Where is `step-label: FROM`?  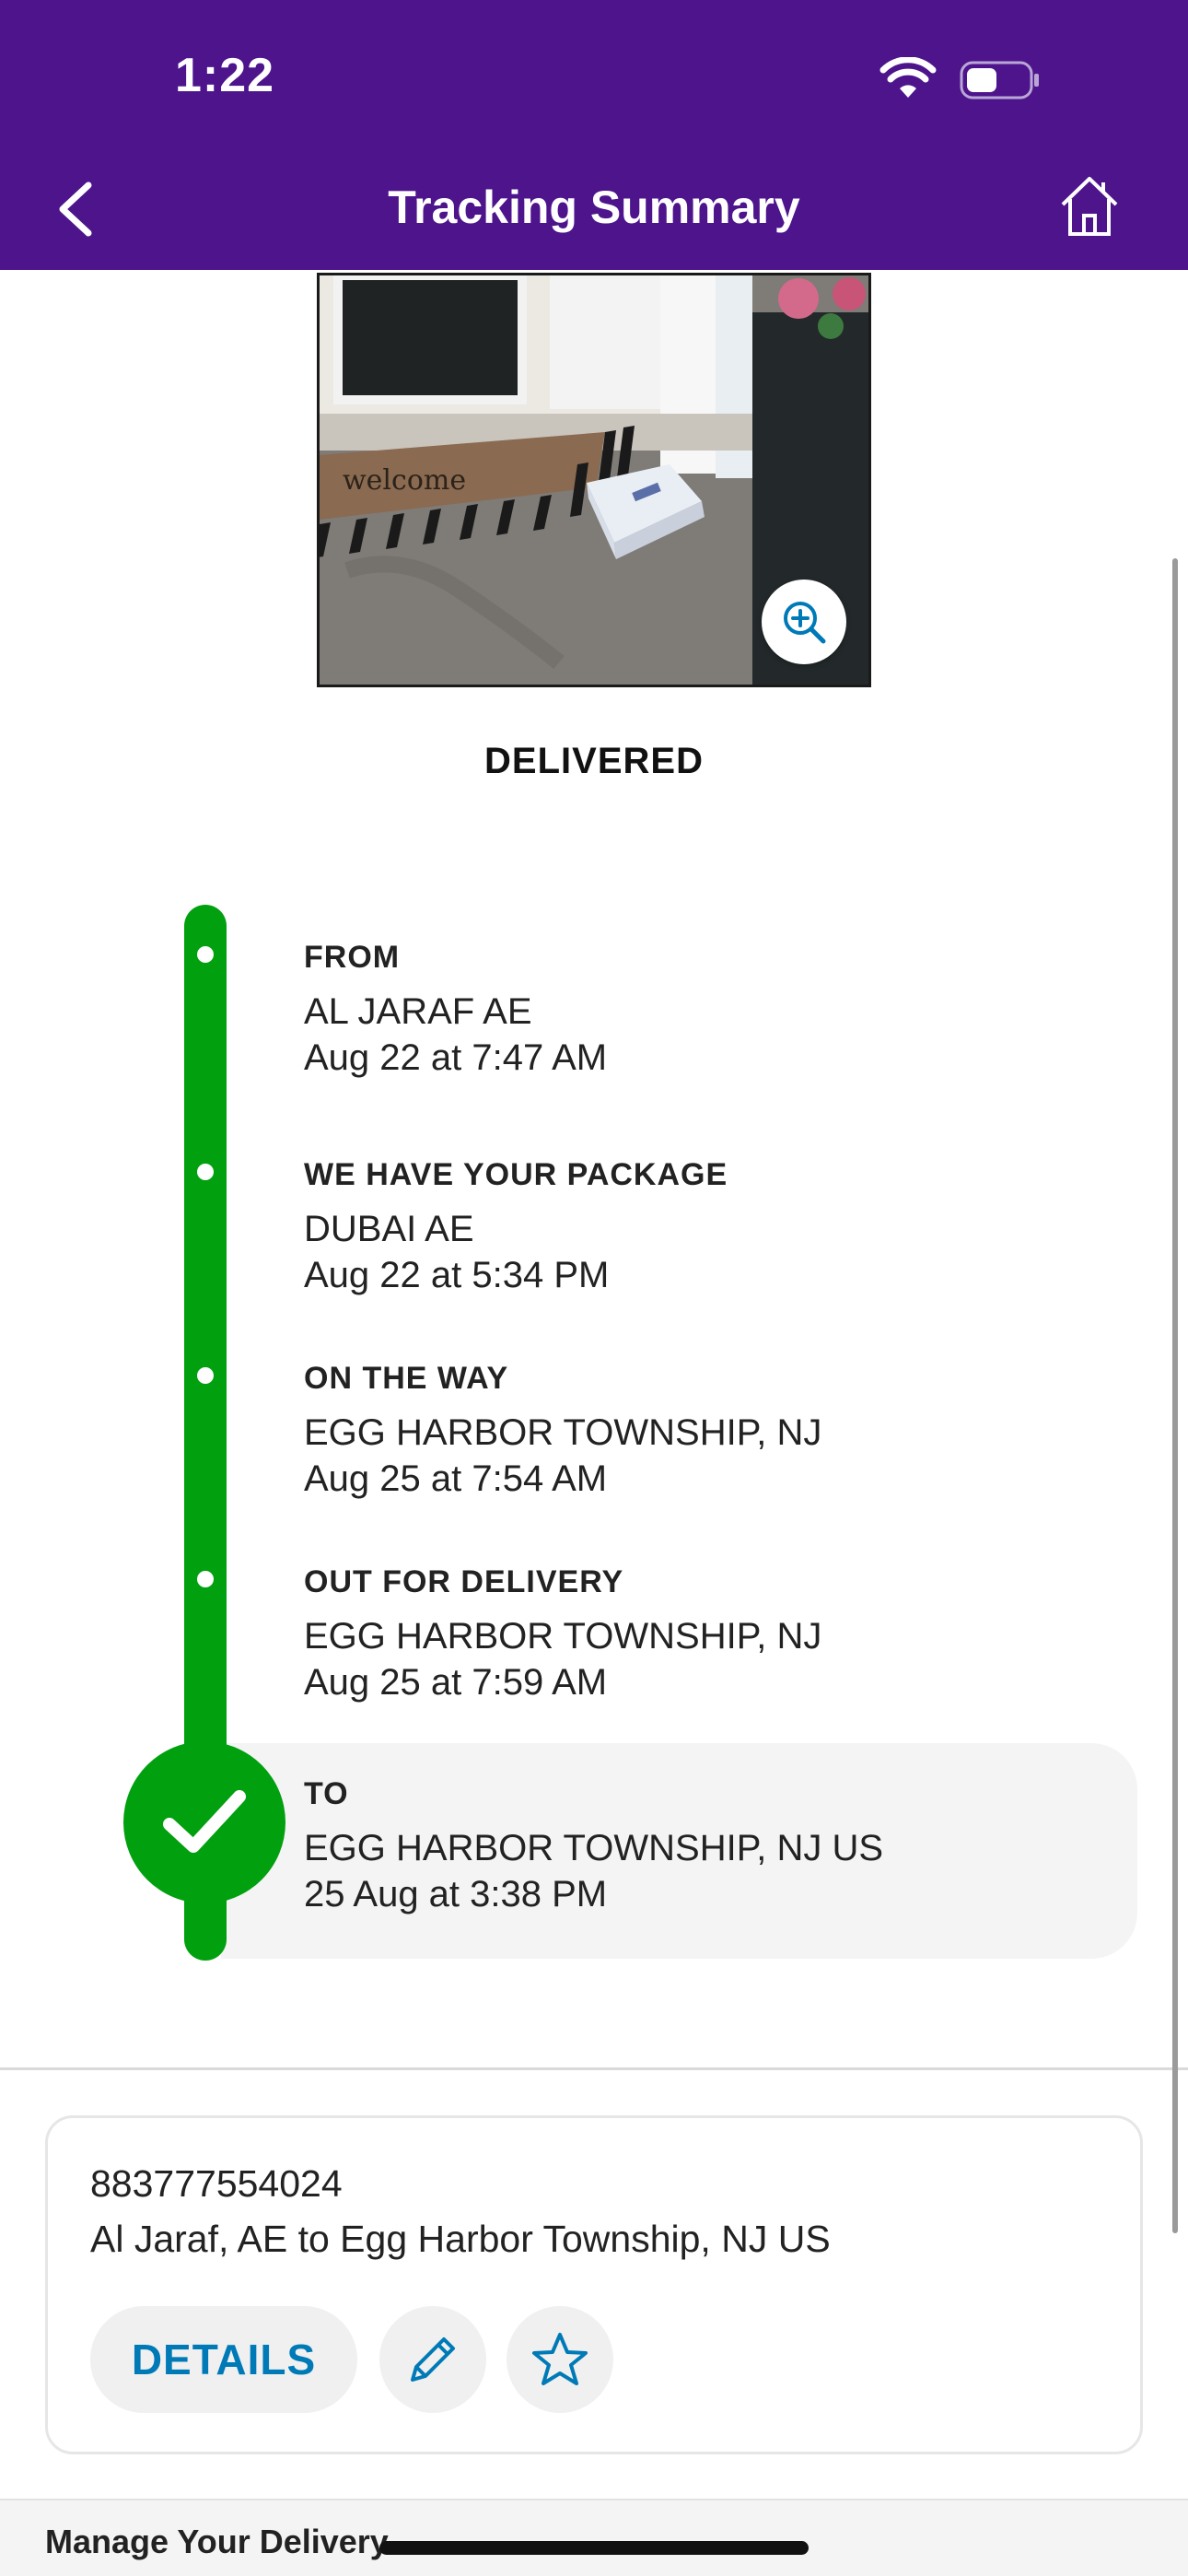 step-label: FROM is located at coordinates (352, 957).